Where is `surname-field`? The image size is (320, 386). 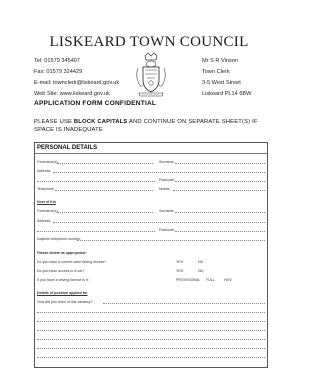
surname-field is located at coordinates (220, 163).